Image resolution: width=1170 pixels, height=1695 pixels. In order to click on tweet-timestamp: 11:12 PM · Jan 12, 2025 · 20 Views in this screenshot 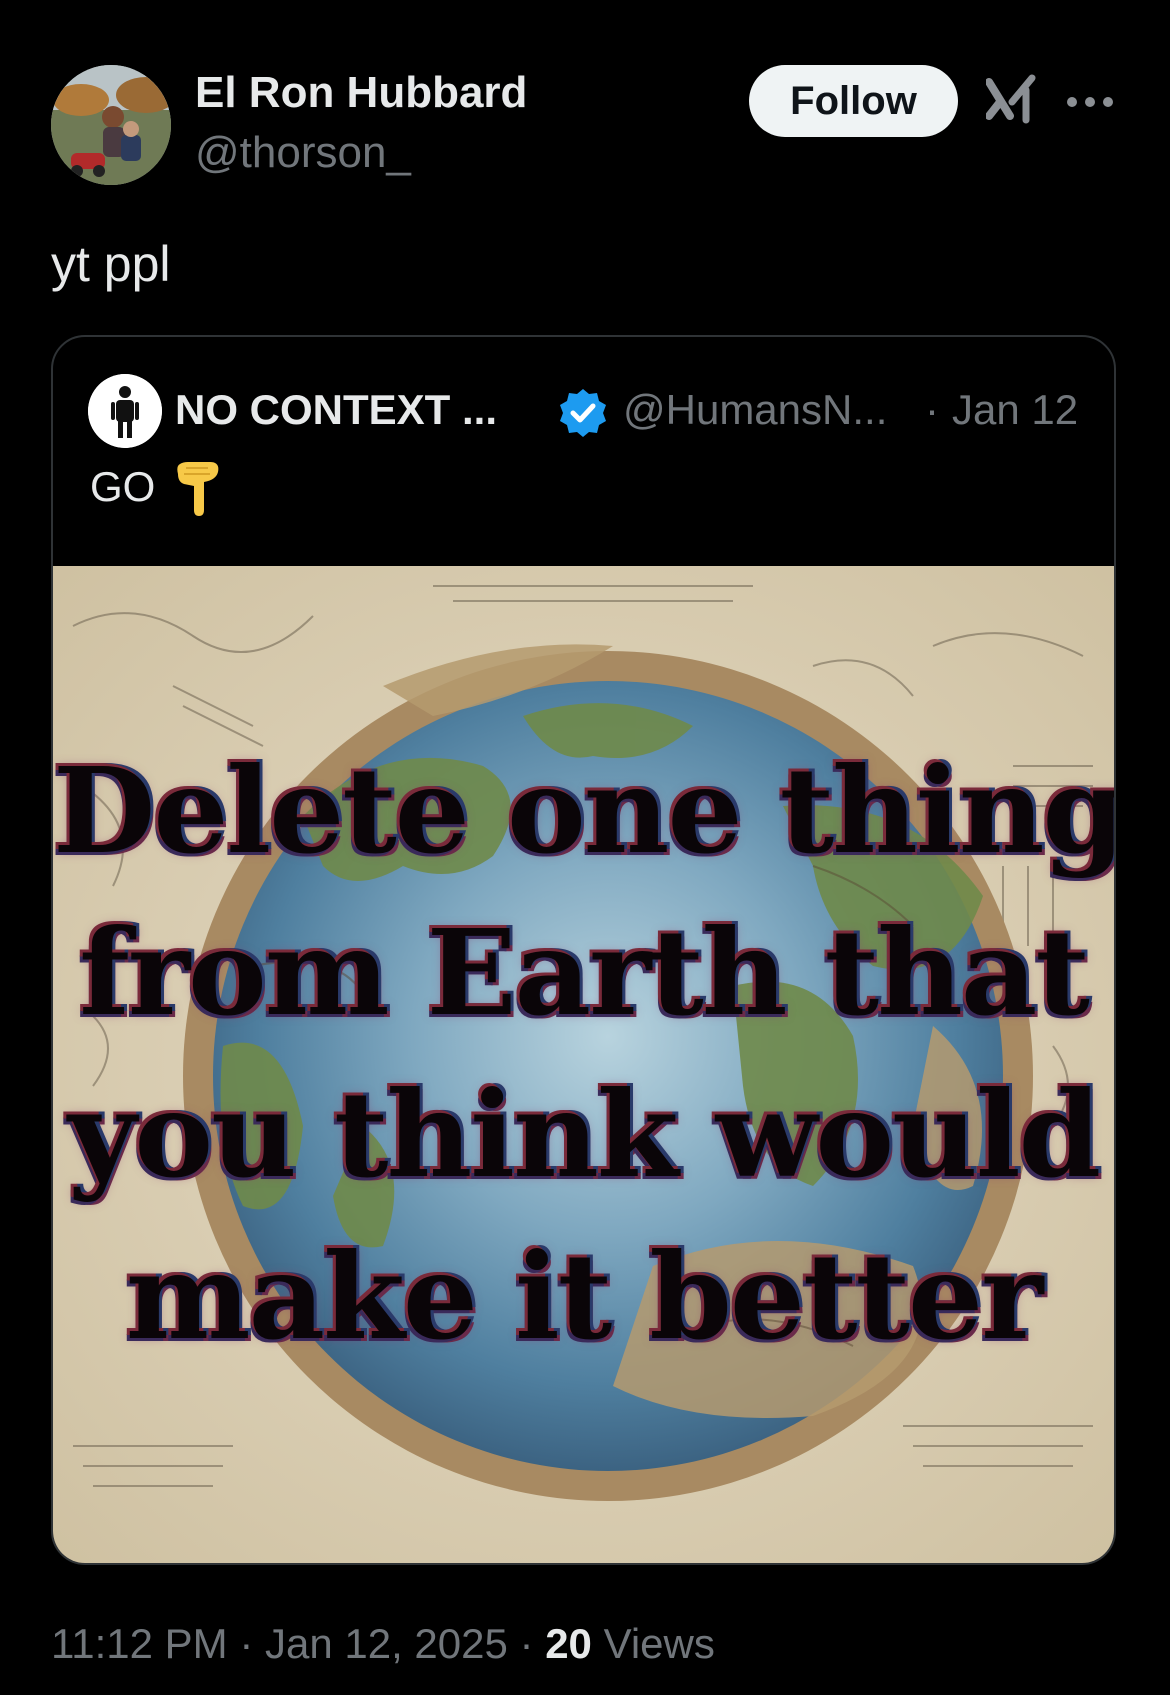, I will do `click(383, 1644)`.